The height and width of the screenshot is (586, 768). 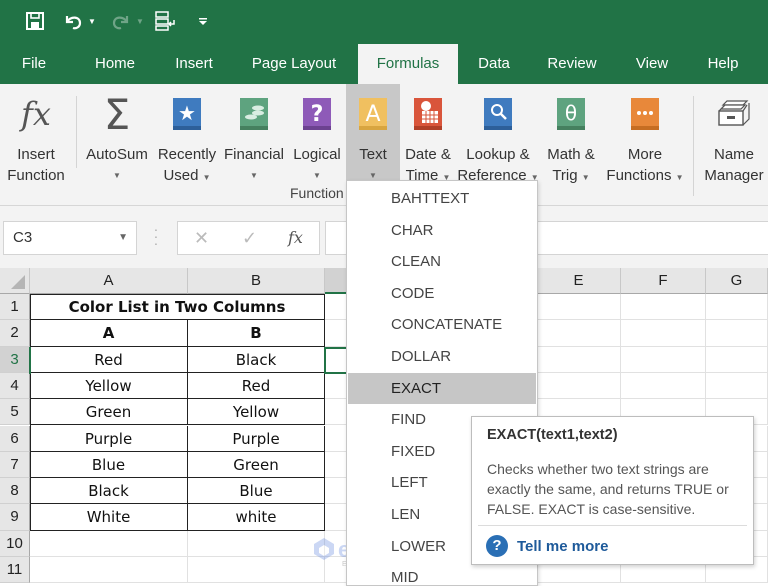 What do you see at coordinates (34, 64) in the screenshot?
I see `tab-file: File` at bounding box center [34, 64].